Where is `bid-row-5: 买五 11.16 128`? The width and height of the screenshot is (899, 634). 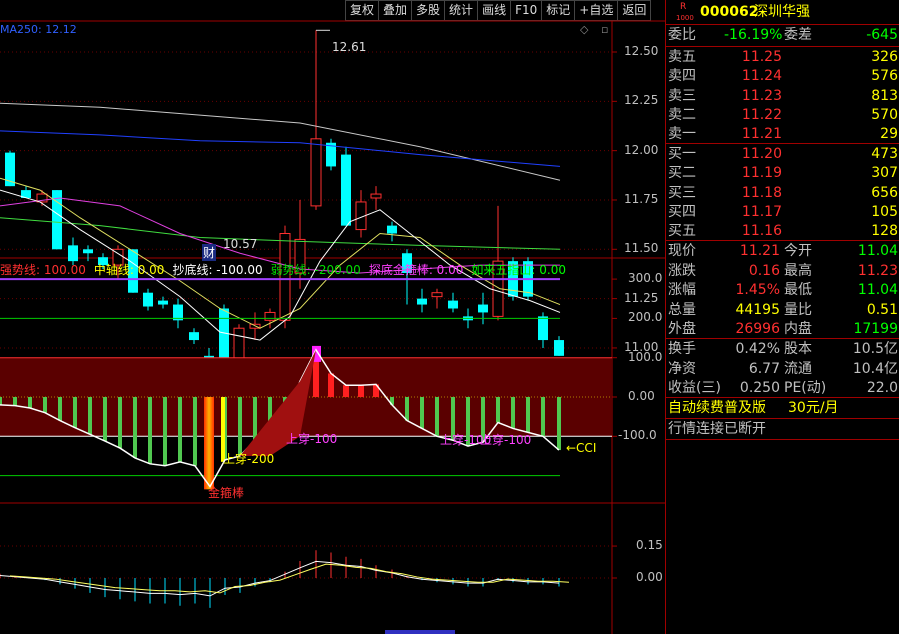
bid-row-5: 买五 11.16 128 is located at coordinates (783, 231).